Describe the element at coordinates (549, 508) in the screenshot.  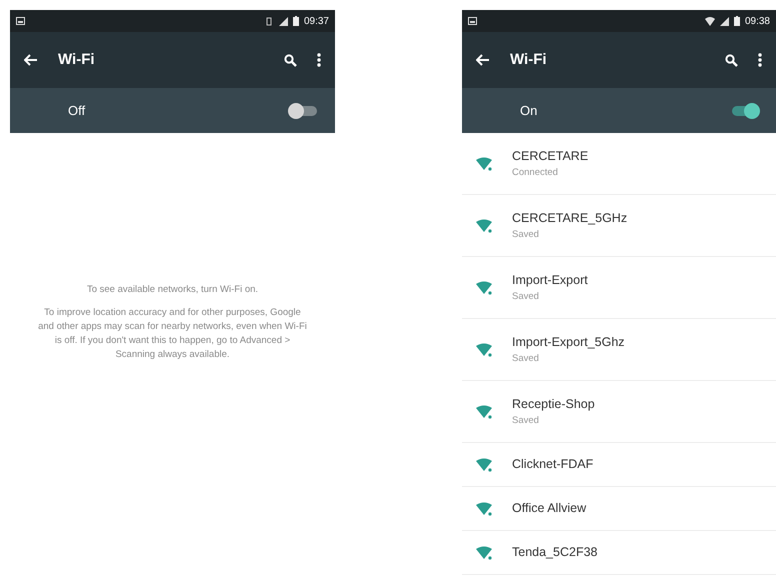
I see `network-name: Office Allview` at that location.